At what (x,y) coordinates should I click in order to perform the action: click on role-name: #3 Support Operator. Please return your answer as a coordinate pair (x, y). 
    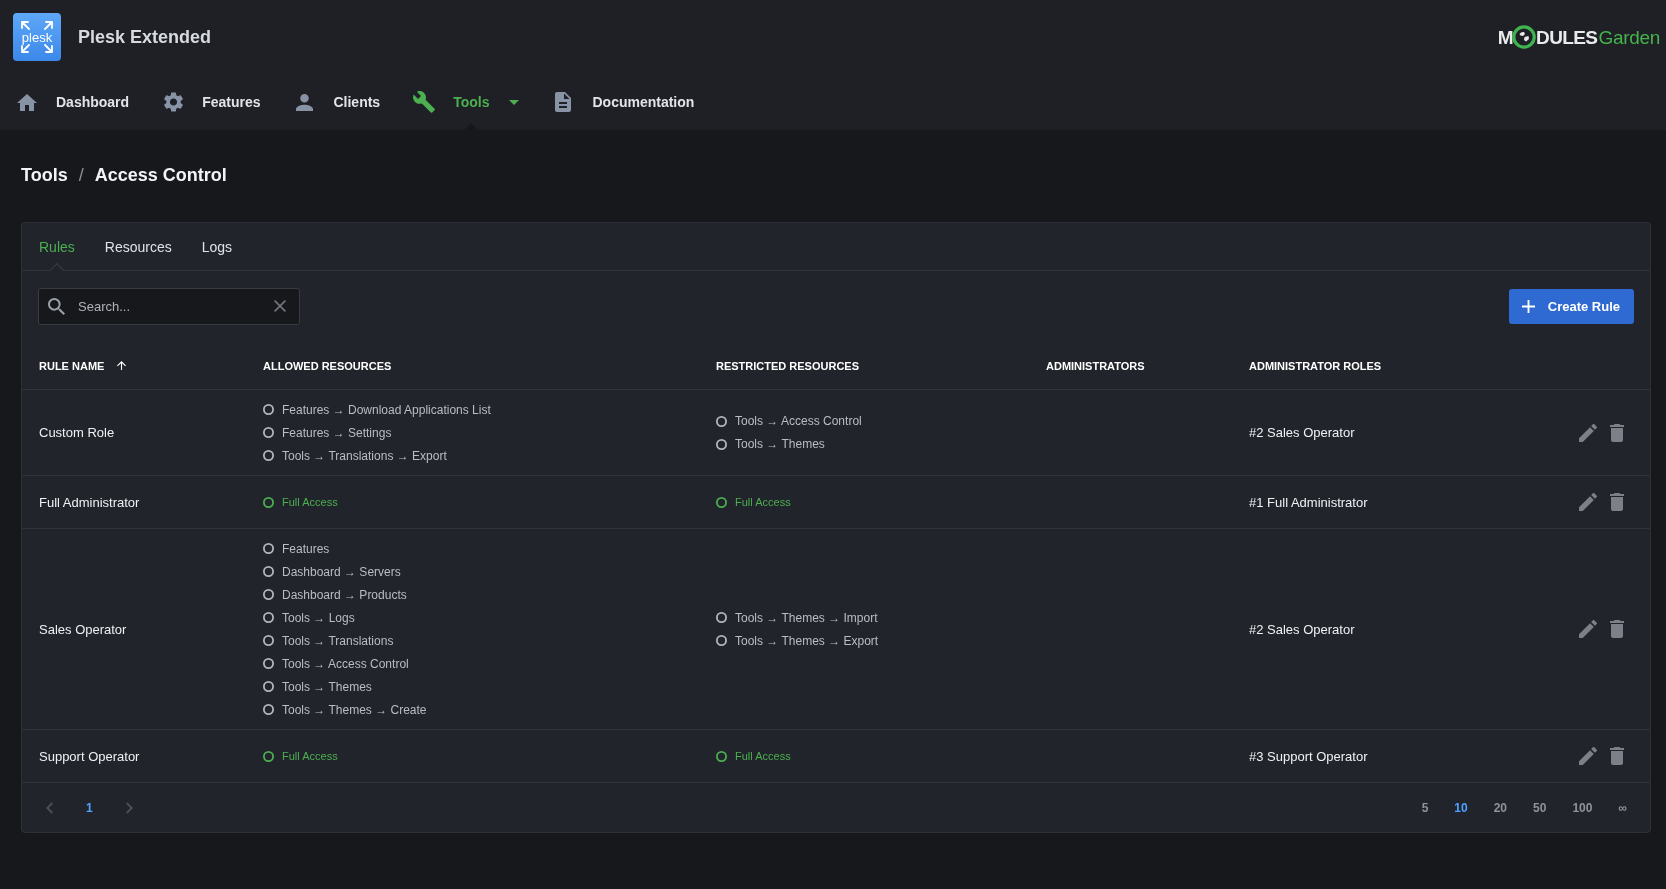
    Looking at the image, I should click on (1309, 756).